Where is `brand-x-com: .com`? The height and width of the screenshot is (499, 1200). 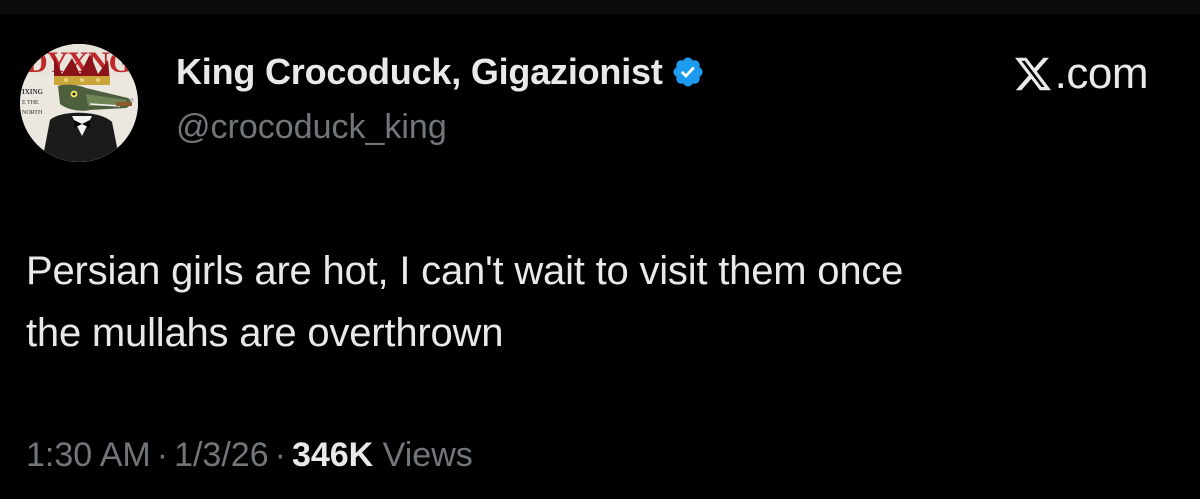
brand-x-com: .com is located at coordinates (1081, 73).